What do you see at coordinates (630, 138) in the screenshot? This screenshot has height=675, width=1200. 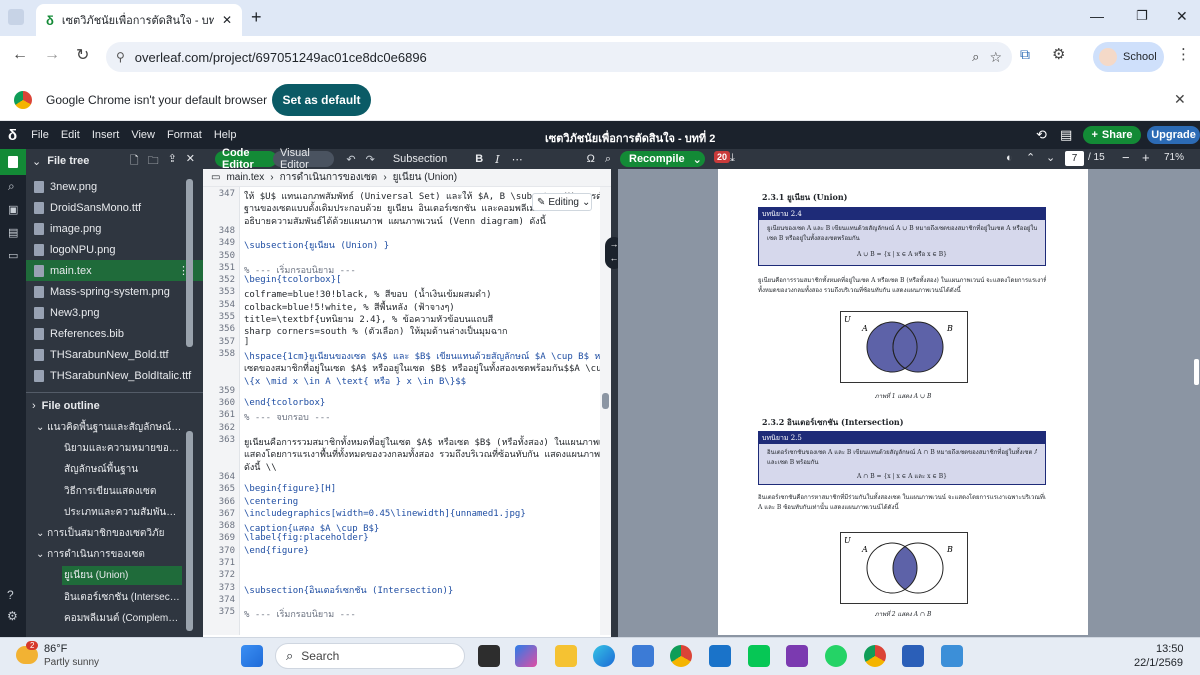 I see `project-title: เซตวิภัชนัยเพื่อการตัดสินใจ - บทที่ 2` at bounding box center [630, 138].